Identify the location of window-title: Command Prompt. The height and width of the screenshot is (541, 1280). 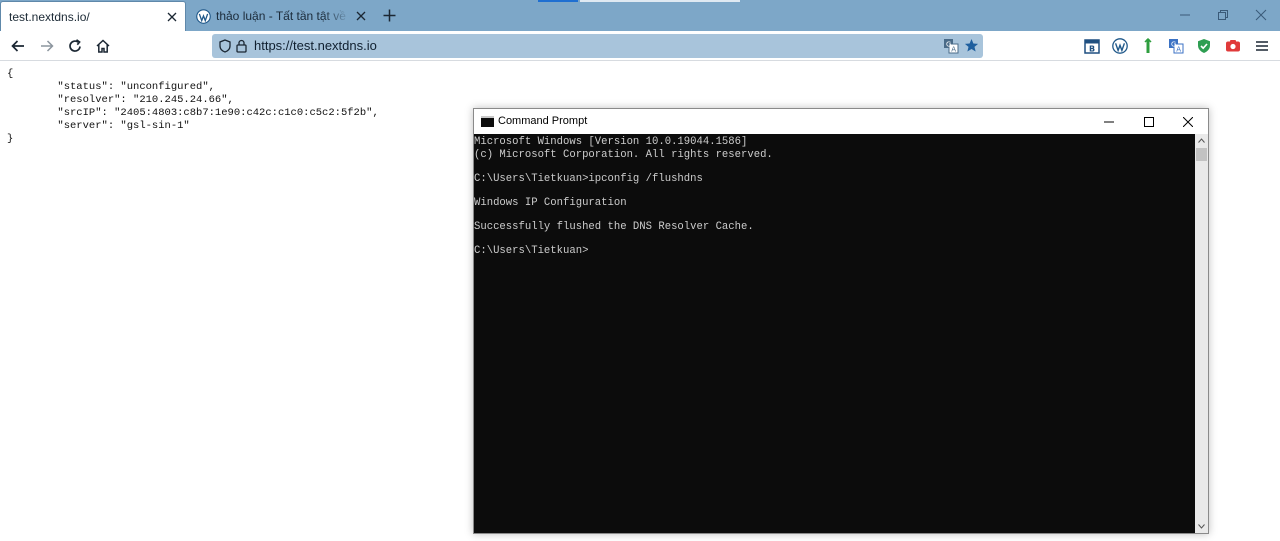
(543, 121).